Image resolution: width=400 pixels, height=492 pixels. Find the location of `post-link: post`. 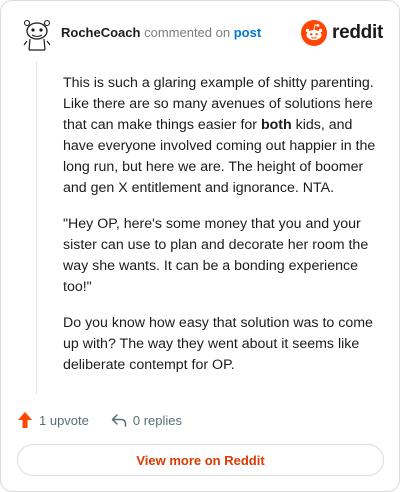

post-link: post is located at coordinates (247, 32).